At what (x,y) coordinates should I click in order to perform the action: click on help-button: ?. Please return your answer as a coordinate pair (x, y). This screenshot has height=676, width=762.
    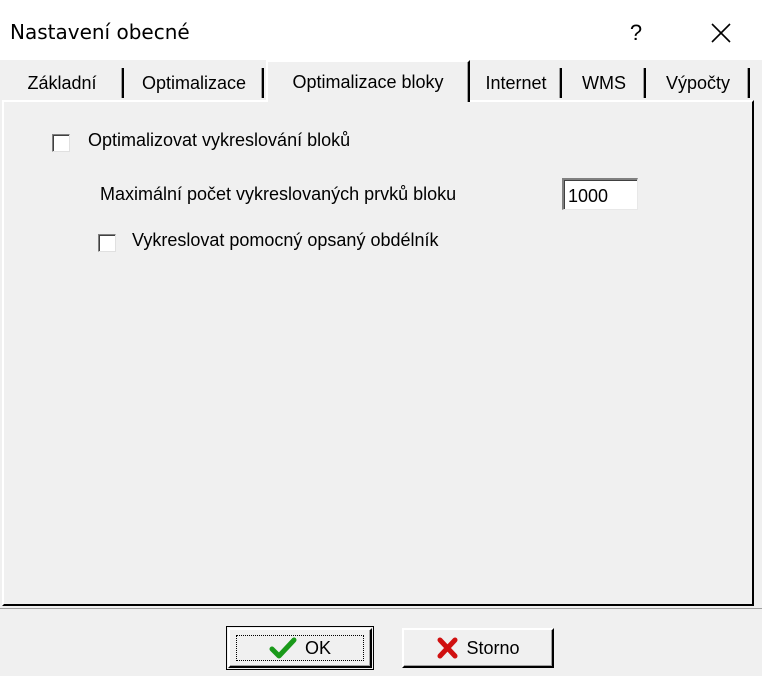
    Looking at the image, I should click on (636, 33).